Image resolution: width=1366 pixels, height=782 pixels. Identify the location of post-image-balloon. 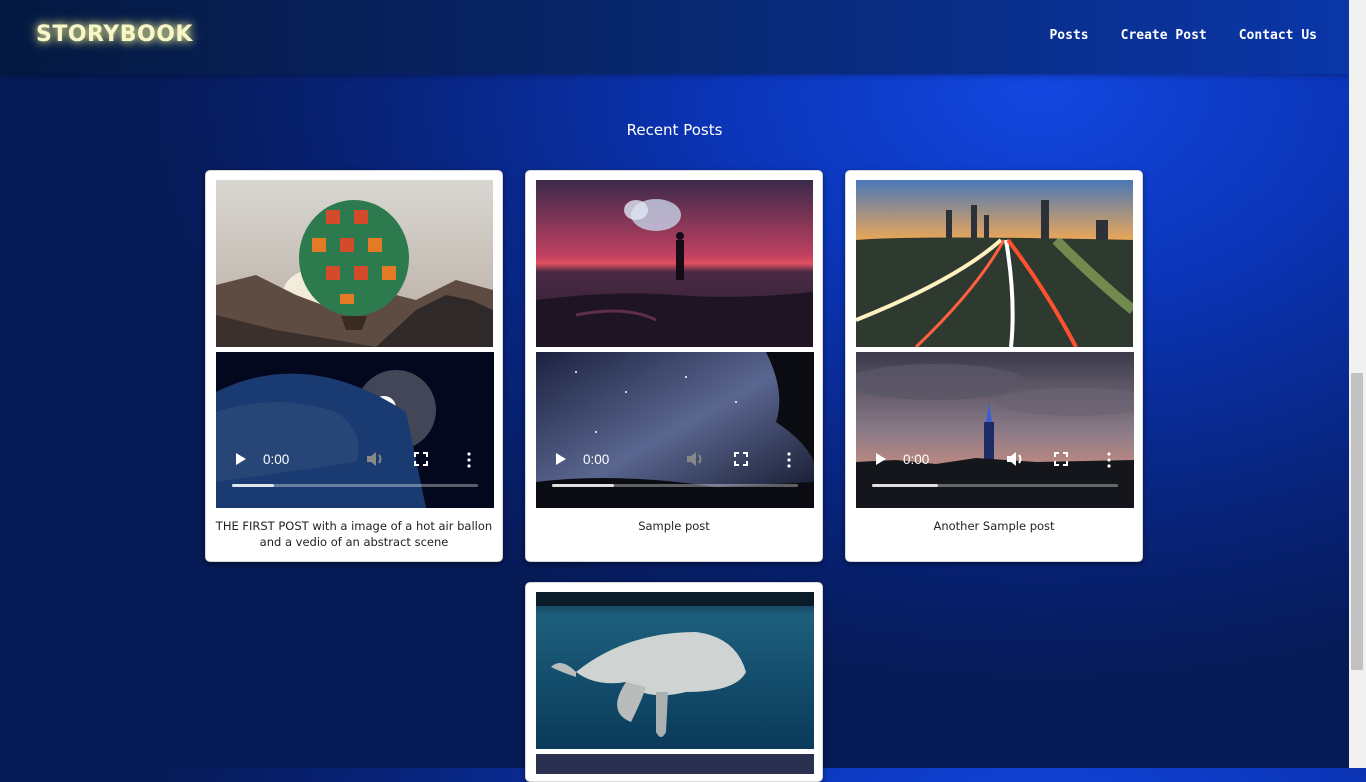
(354, 263).